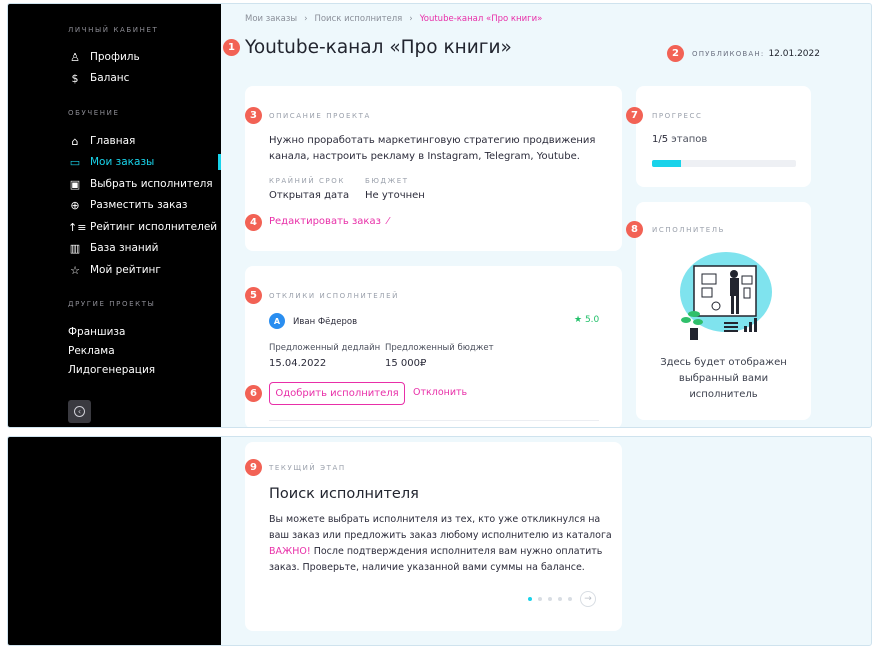 The image size is (879, 656). What do you see at coordinates (689, 230) in the screenshot?
I see `performer-label: ИСПОЛНИТЕЛЬ` at bounding box center [689, 230].